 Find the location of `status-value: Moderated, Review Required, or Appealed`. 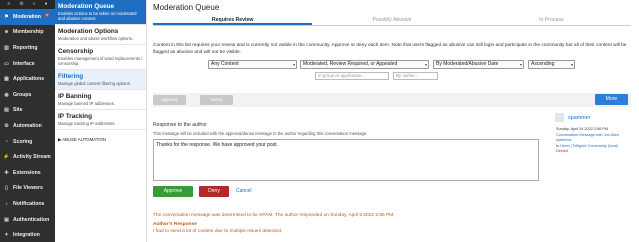

status-value: Moderated, Review Required, or Appealed is located at coordinates (350, 64).